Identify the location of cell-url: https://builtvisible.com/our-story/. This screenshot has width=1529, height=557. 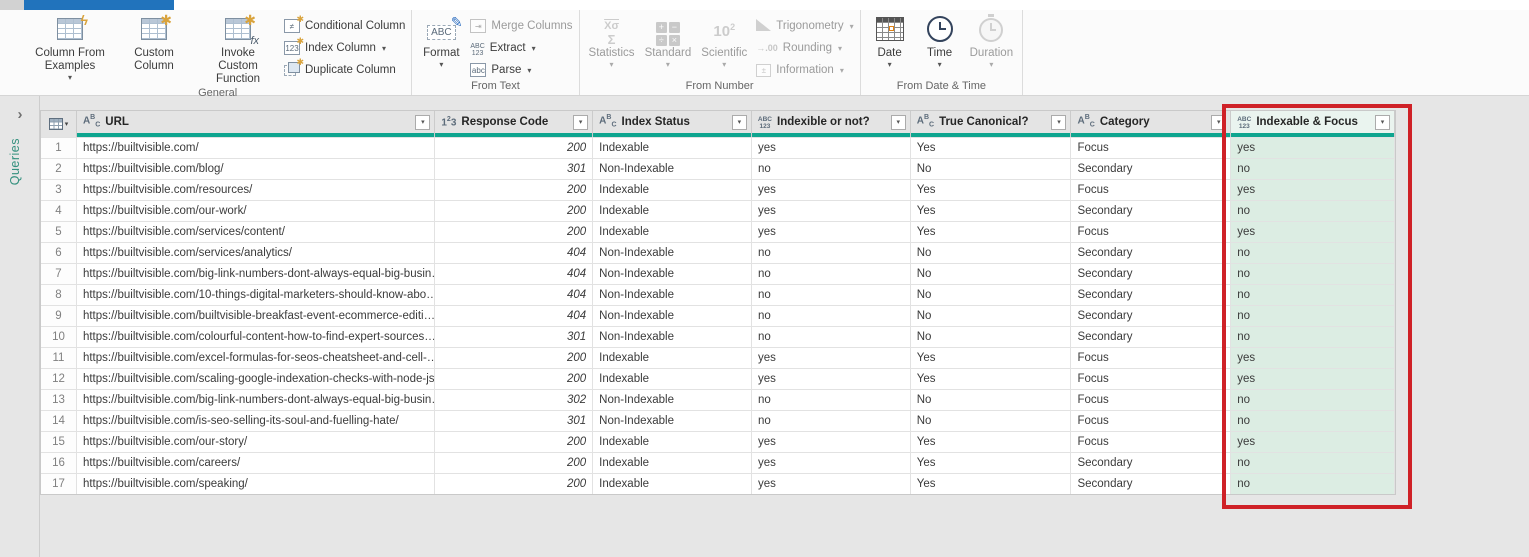
(256, 442).